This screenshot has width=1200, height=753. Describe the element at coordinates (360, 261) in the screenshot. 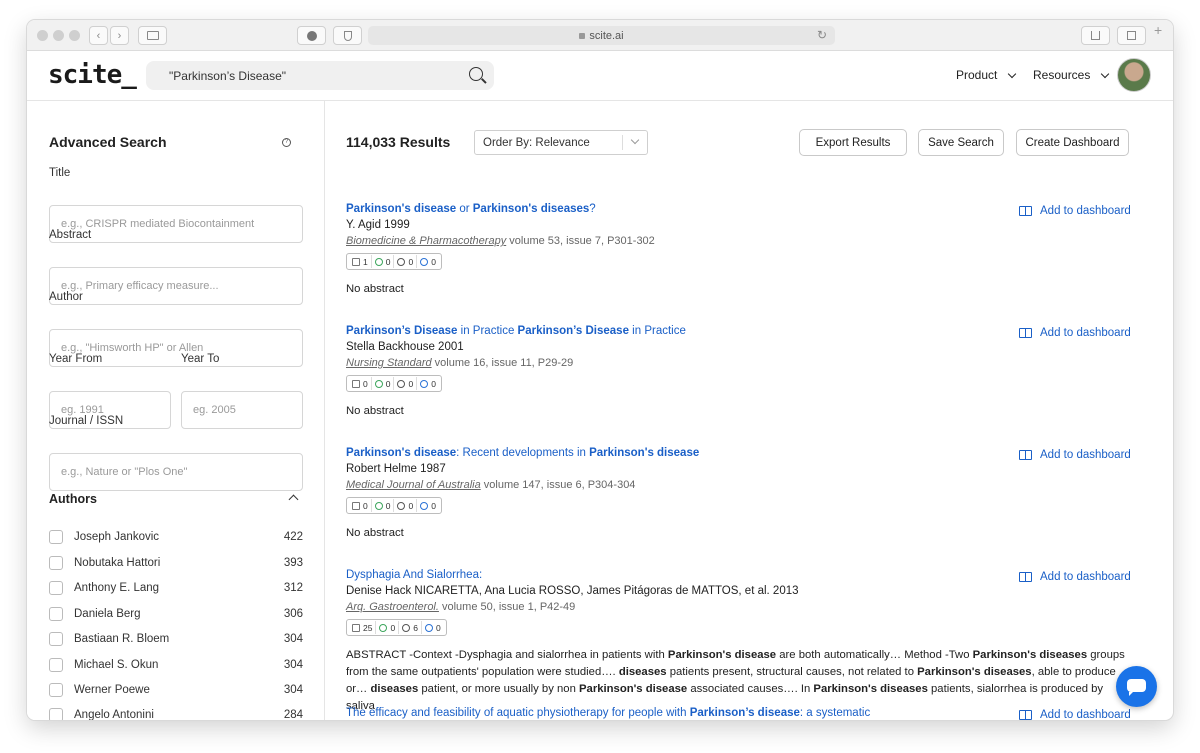

I see `tally-item: 1` at that location.